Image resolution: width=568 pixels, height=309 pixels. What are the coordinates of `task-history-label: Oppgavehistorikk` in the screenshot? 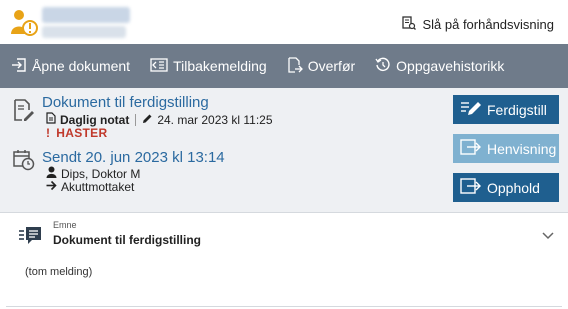 It's located at (450, 66).